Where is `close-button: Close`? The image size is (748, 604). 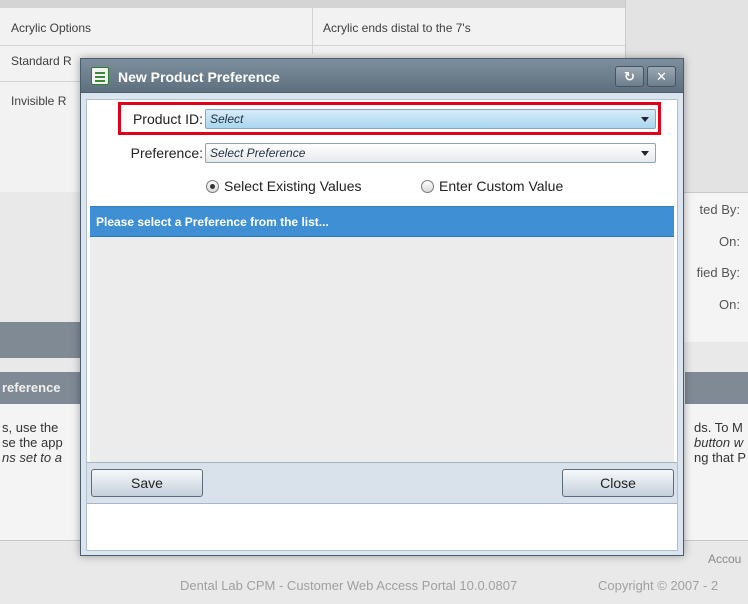
close-button: Close is located at coordinates (618, 483).